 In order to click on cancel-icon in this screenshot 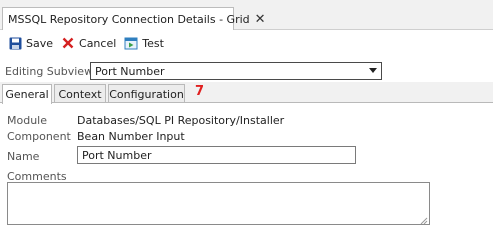, I will do `click(68, 43)`.